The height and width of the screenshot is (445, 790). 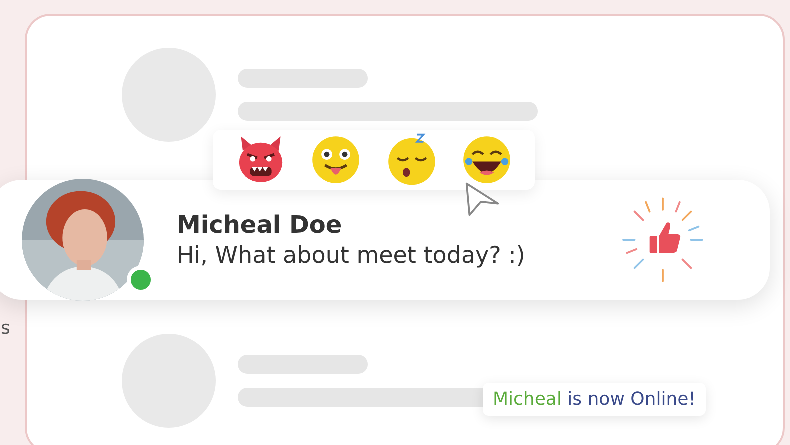 I want to click on message-text: Hi, What about meet today? :), so click(x=351, y=256).